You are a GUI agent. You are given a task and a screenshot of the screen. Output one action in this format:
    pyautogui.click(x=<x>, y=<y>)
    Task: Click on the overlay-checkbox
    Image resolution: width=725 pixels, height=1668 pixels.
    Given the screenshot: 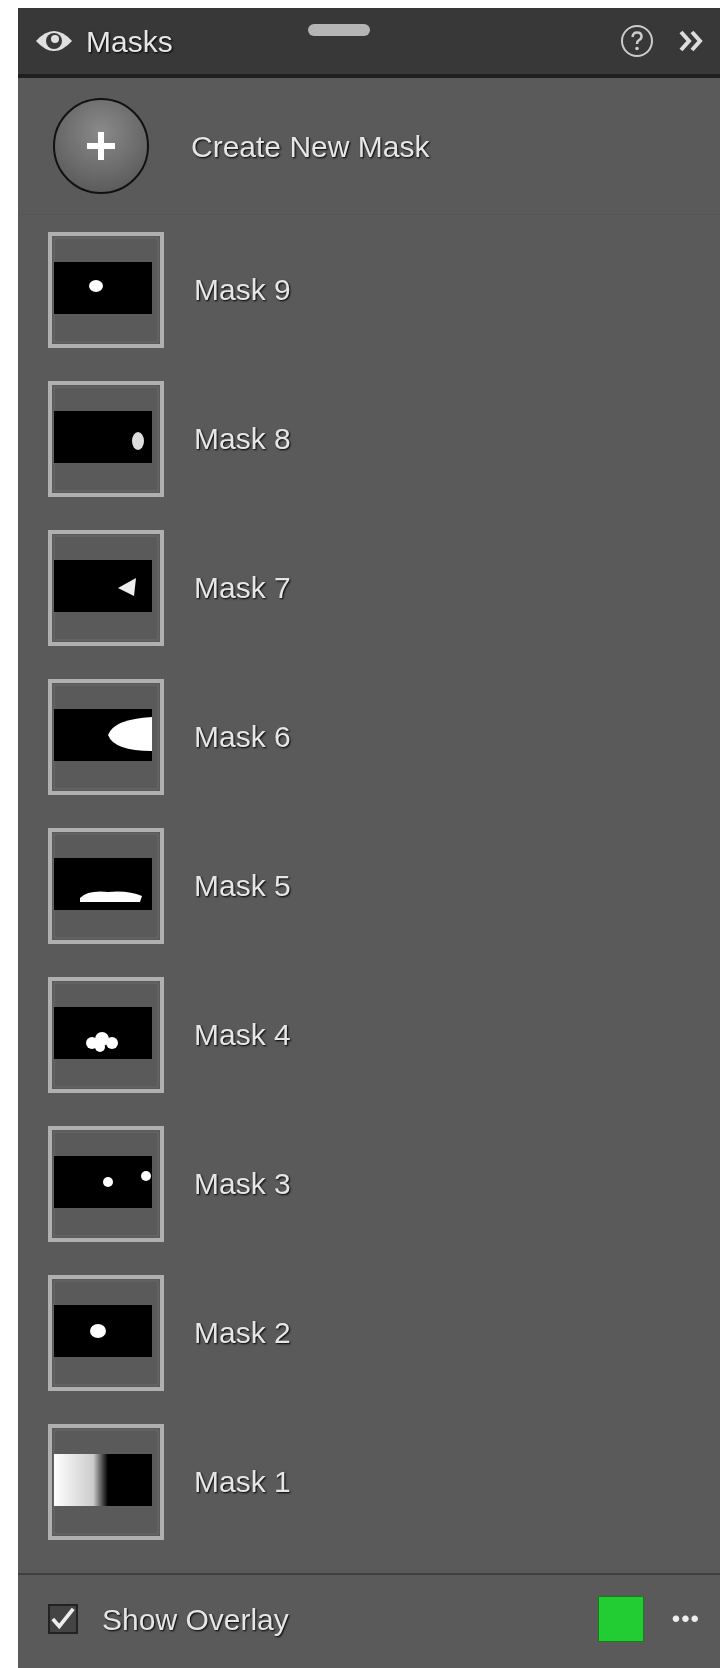 What is the action you would take?
    pyautogui.click(x=63, y=1619)
    